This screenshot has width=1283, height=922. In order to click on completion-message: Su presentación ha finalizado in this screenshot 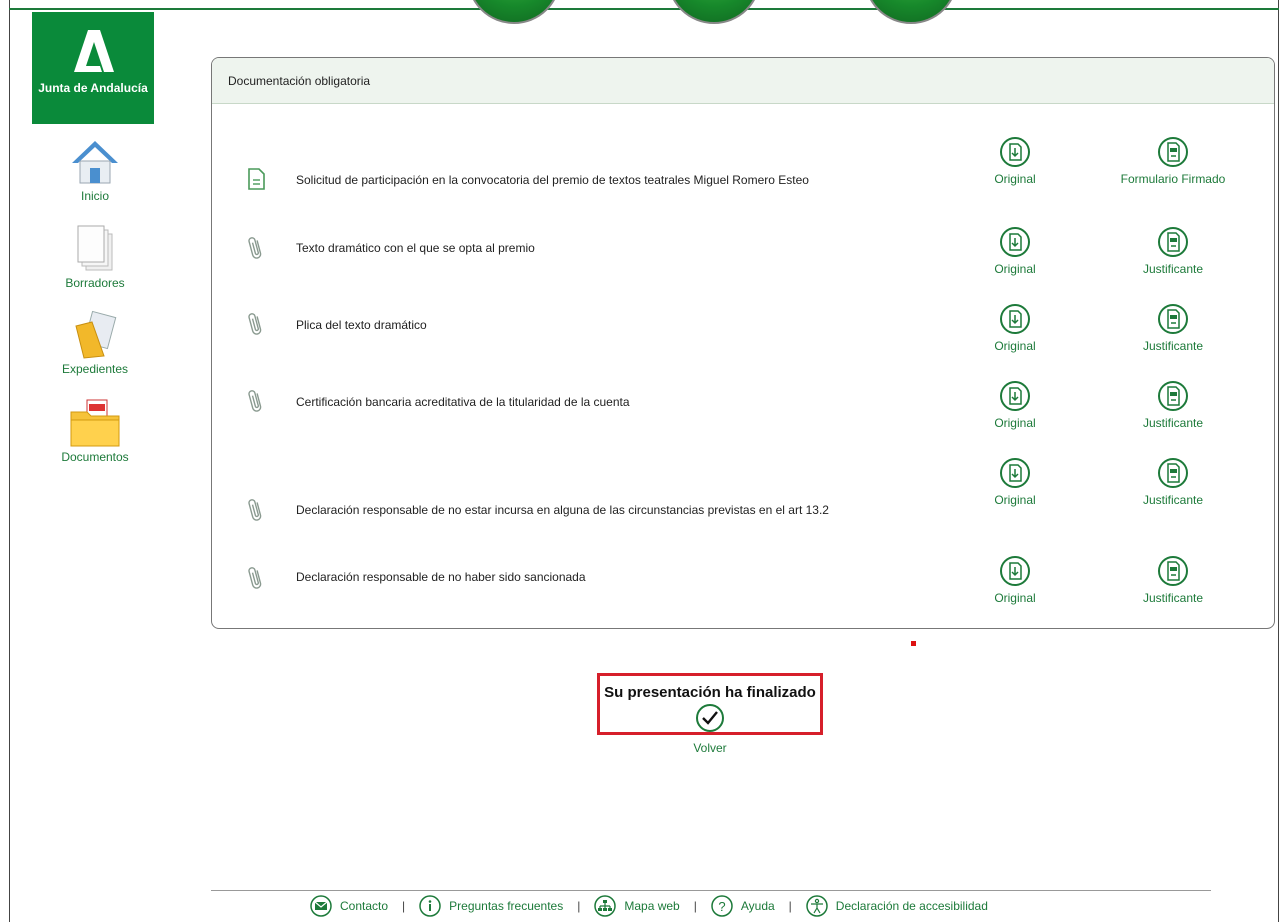, I will do `click(710, 692)`.